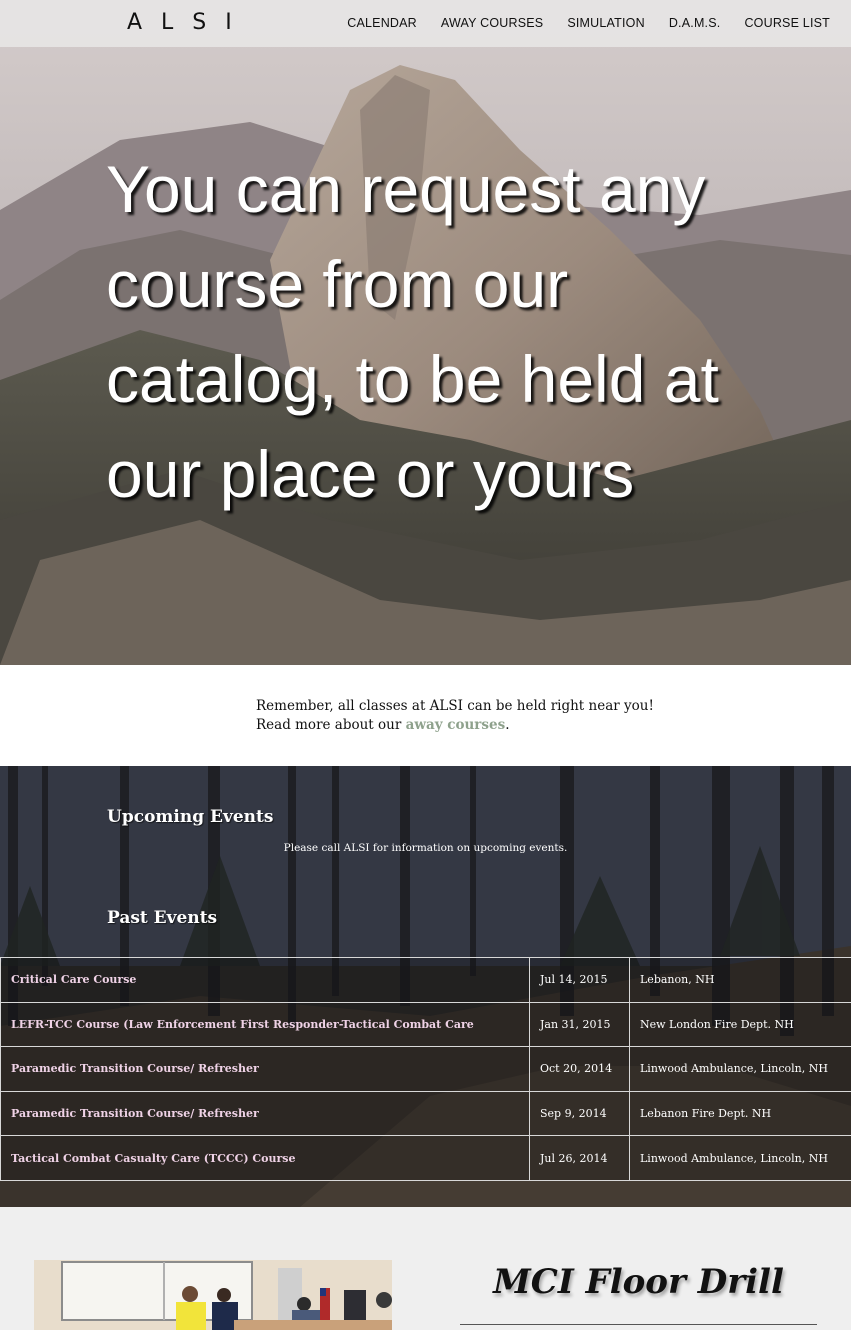 This screenshot has height=1330, width=851. What do you see at coordinates (579, 1069) in the screenshot?
I see `event-date: Oct 20, 2014` at bounding box center [579, 1069].